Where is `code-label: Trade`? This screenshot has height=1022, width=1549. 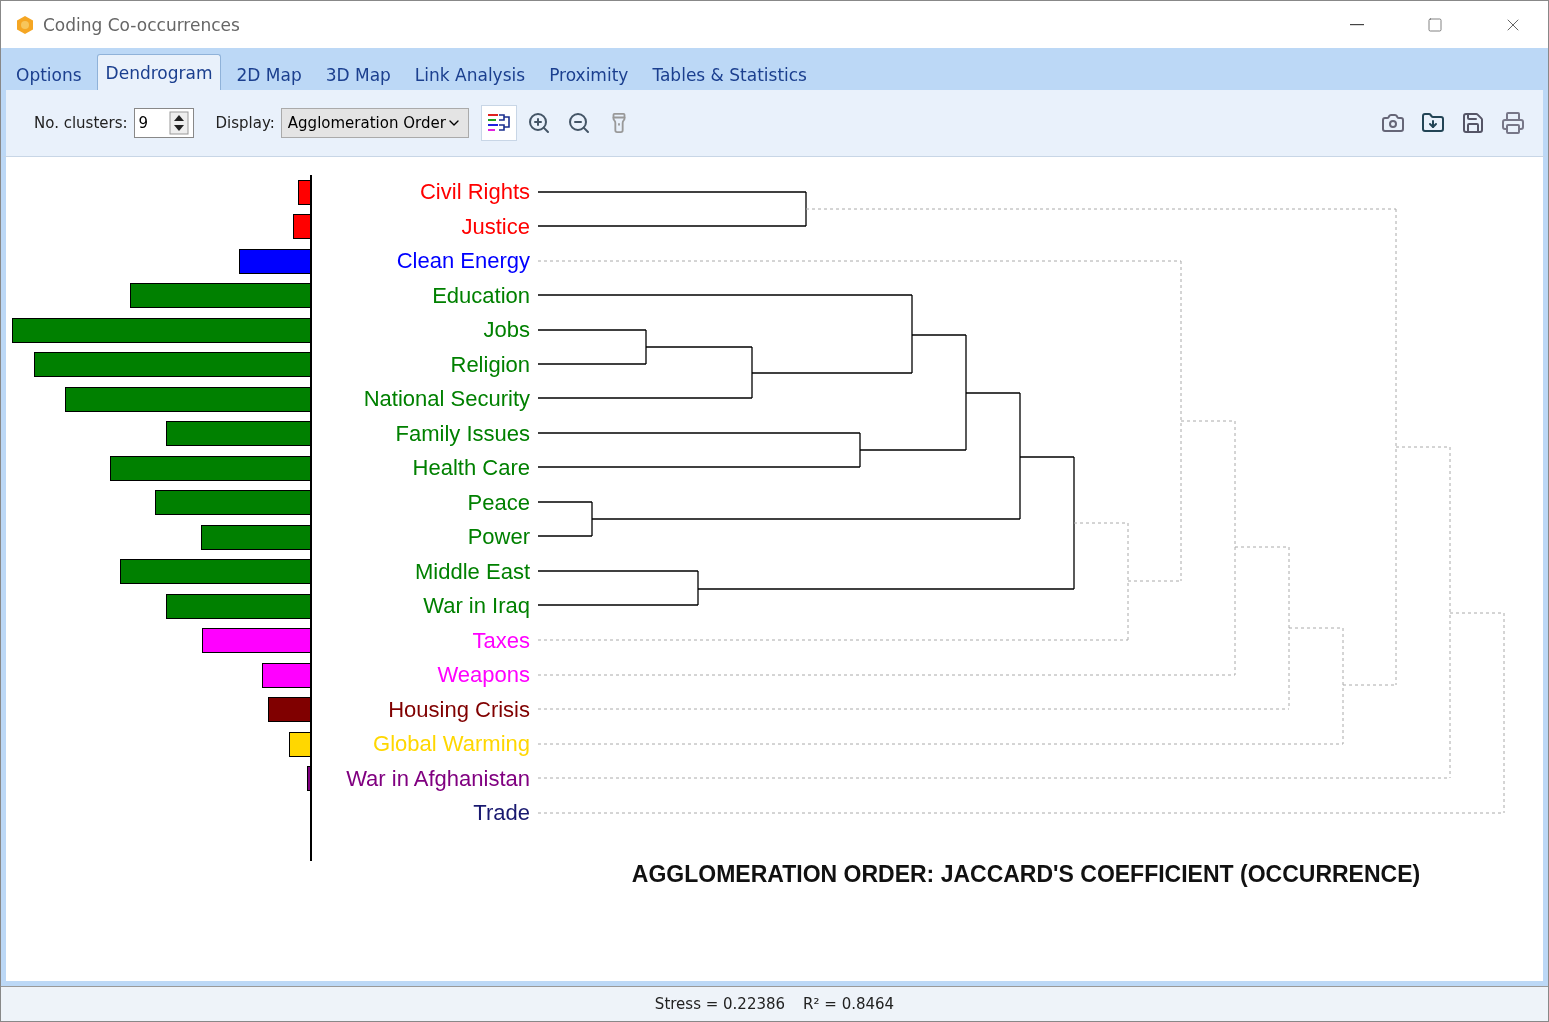 code-label: Trade is located at coordinates (501, 813).